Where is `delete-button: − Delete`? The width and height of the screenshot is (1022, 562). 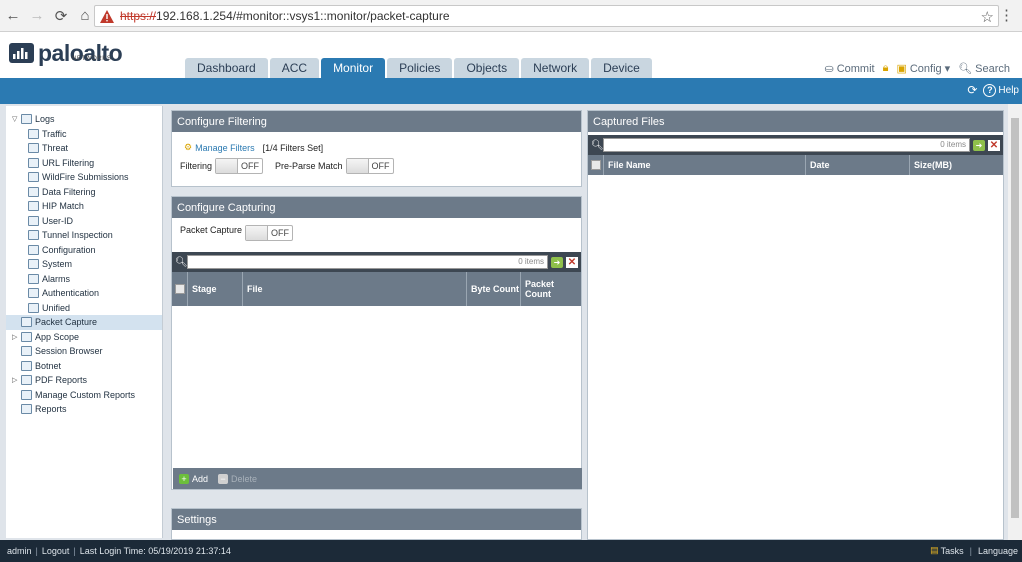 delete-button: − Delete is located at coordinates (238, 478).